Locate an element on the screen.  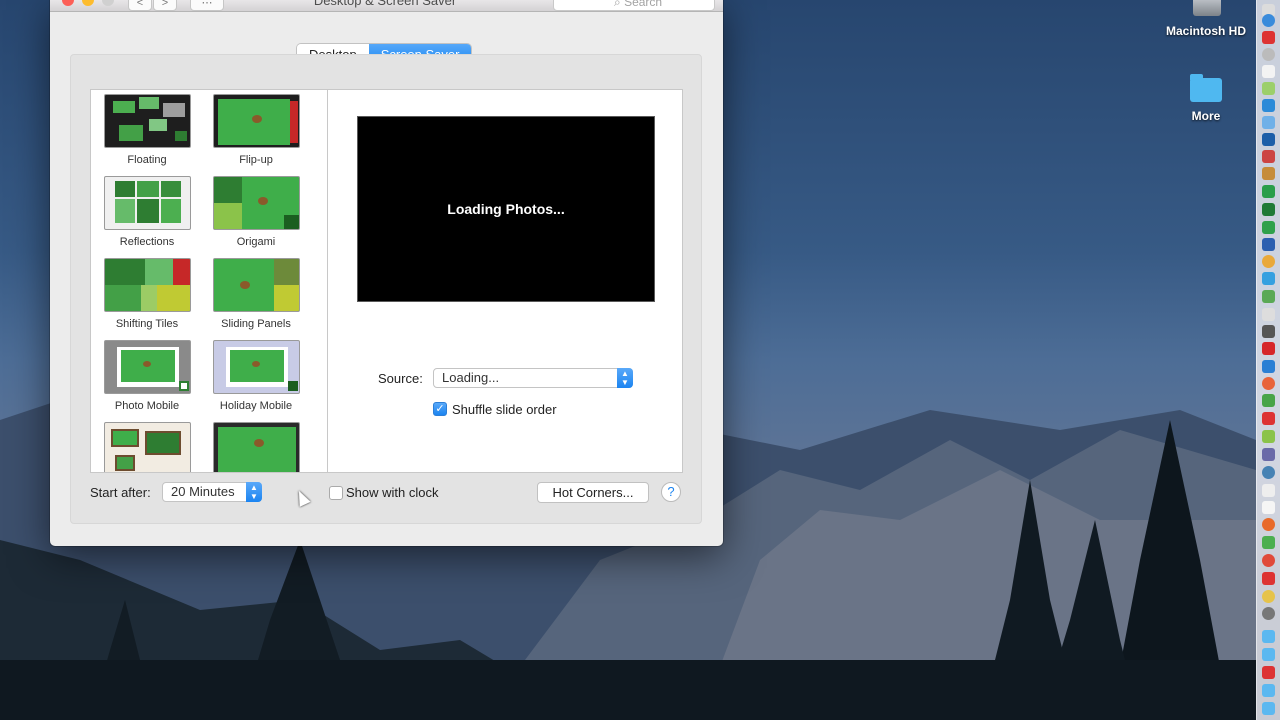
list-item-sliding-panels: Sliding Panels is located at coordinates (256, 294).